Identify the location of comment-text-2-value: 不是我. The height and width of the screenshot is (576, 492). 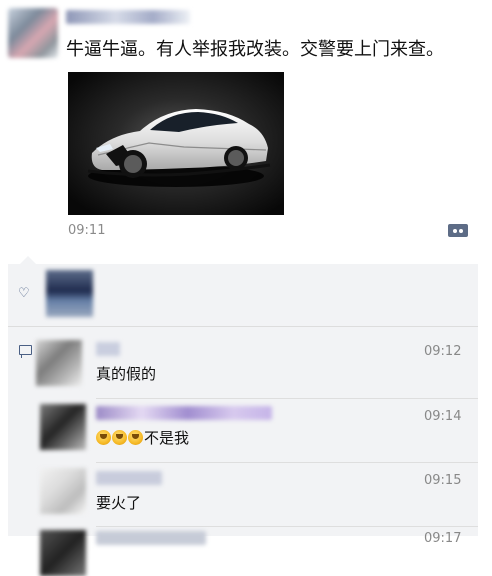
(167, 438).